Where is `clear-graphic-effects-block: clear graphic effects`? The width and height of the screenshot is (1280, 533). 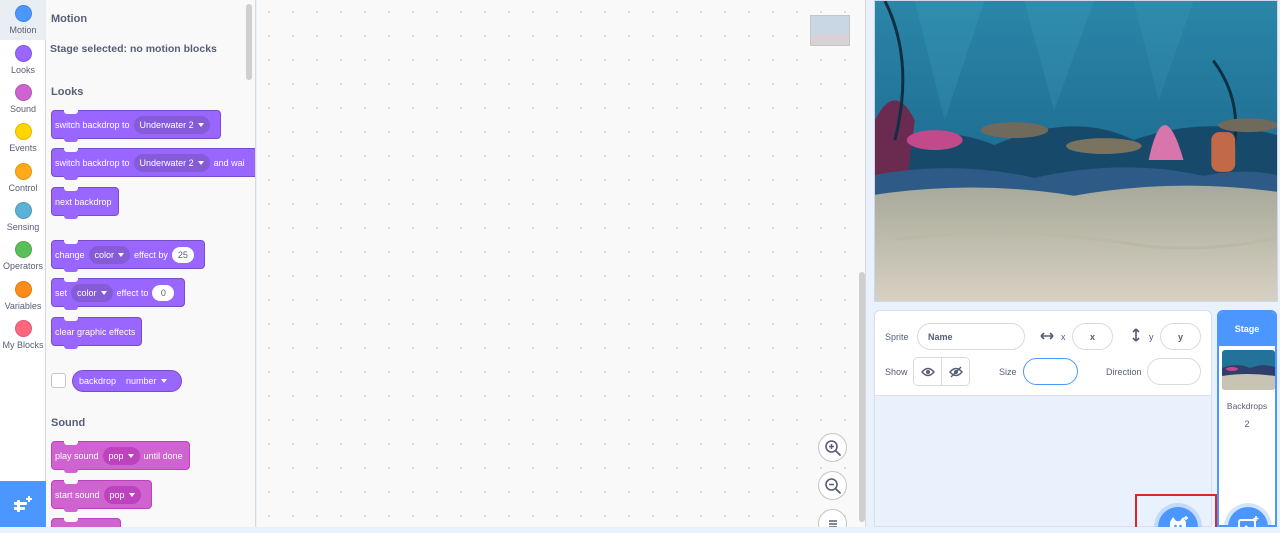
clear-graphic-effects-block: clear graphic effects is located at coordinates (97, 333).